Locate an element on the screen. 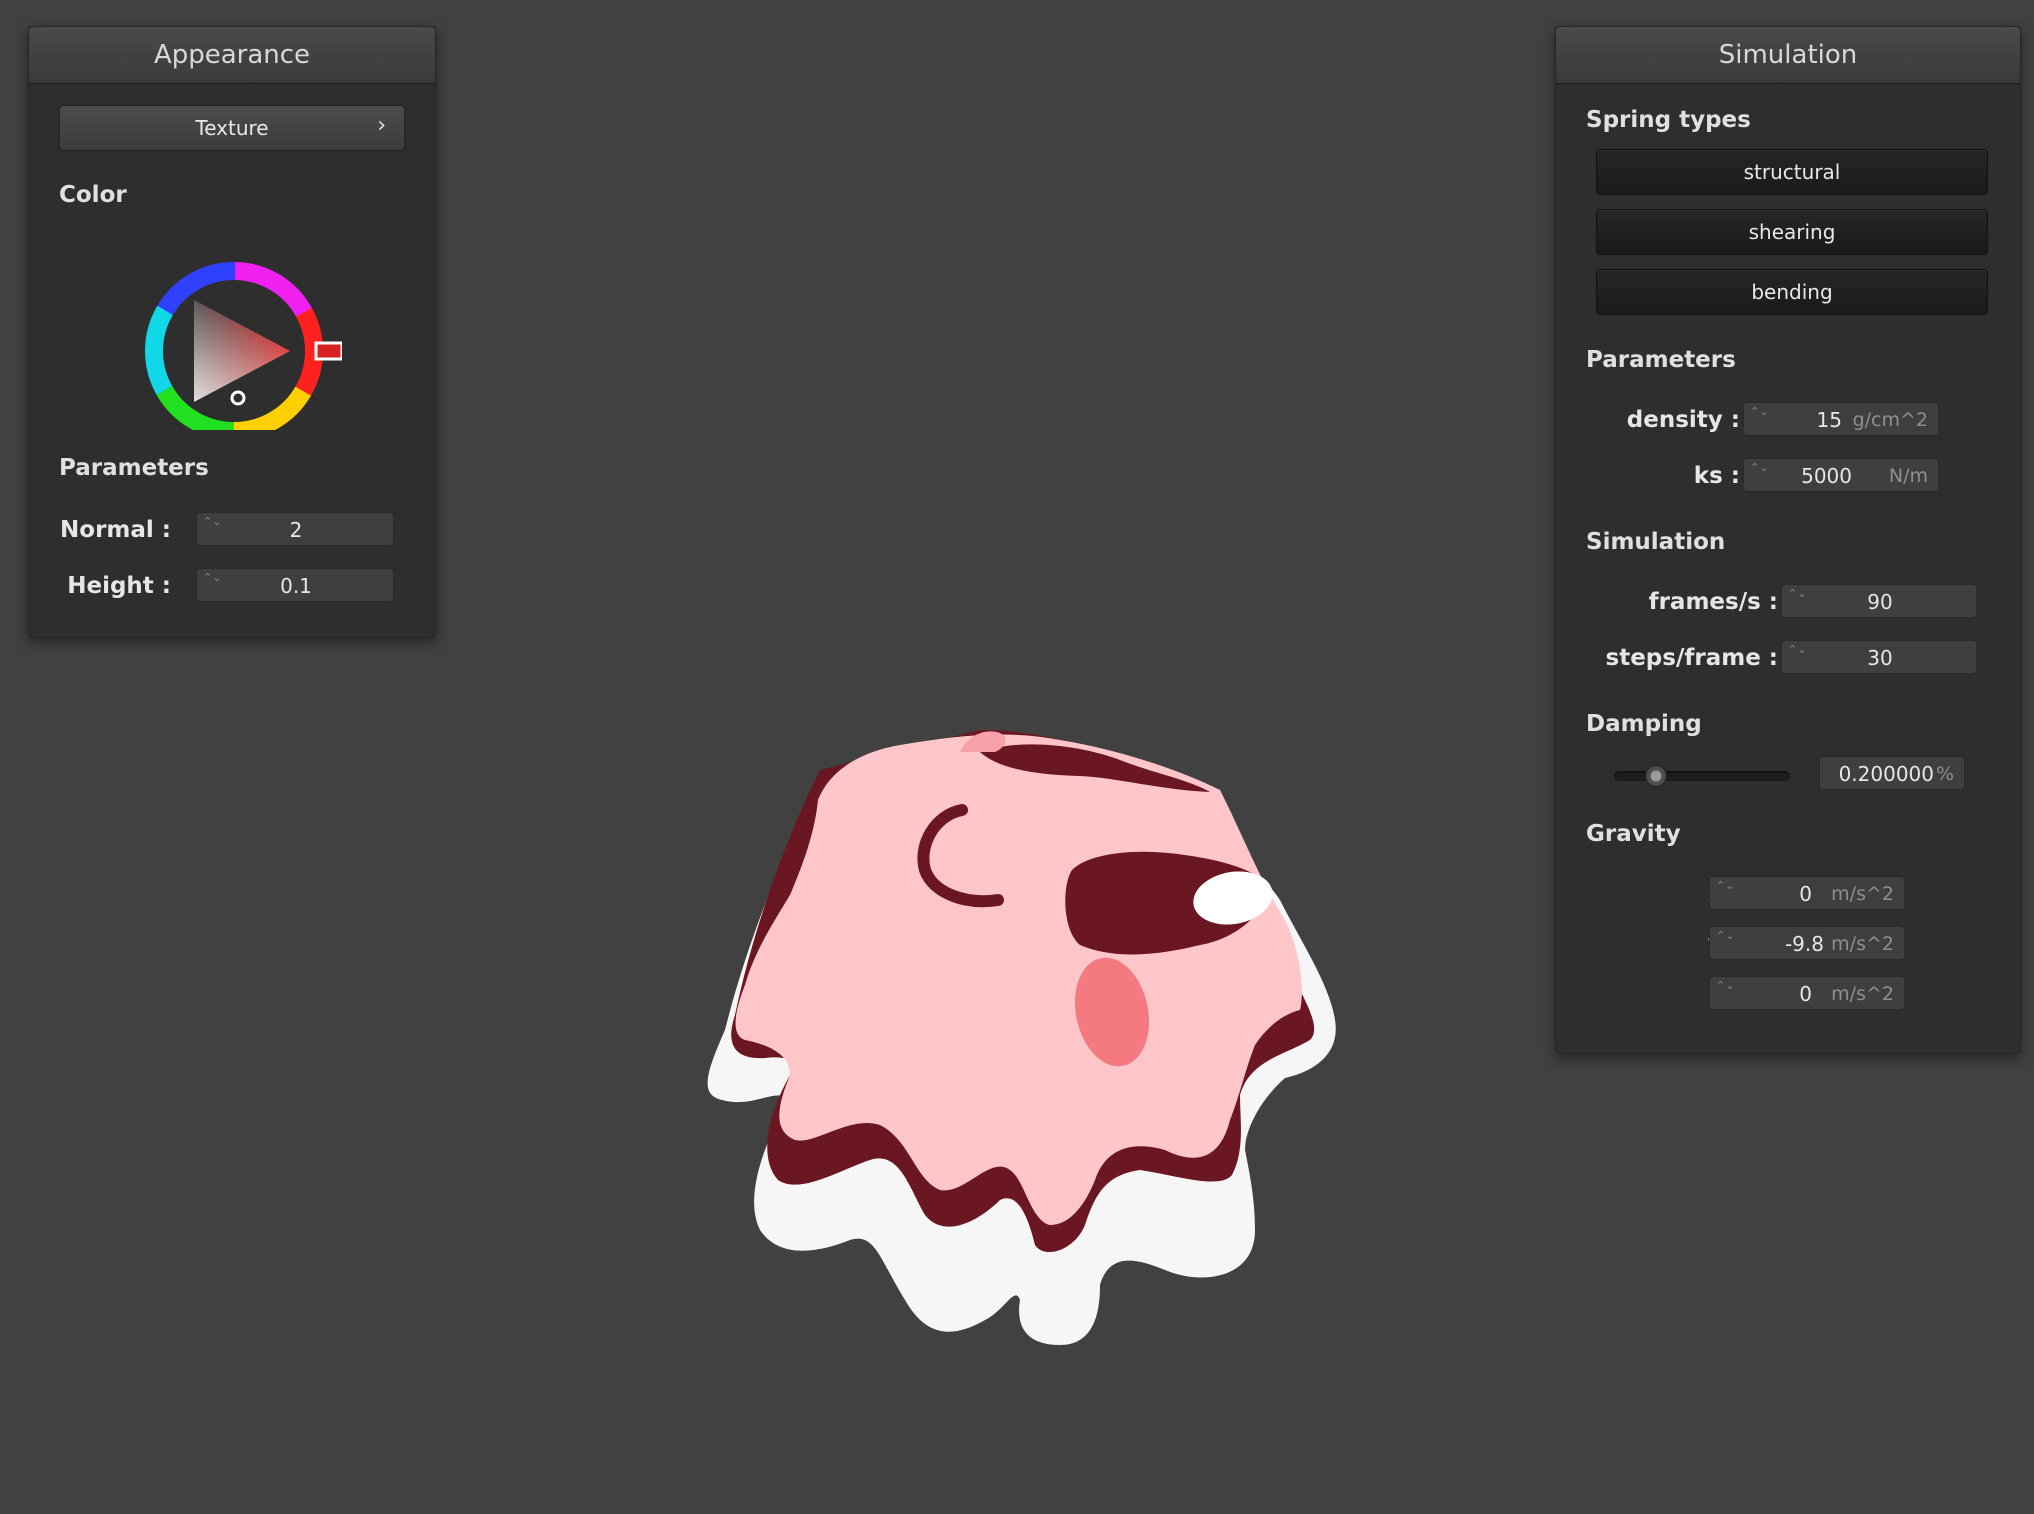 This screenshot has height=1514, width=2034. gravity-y-value: -9.8 is located at coordinates (1804, 944).